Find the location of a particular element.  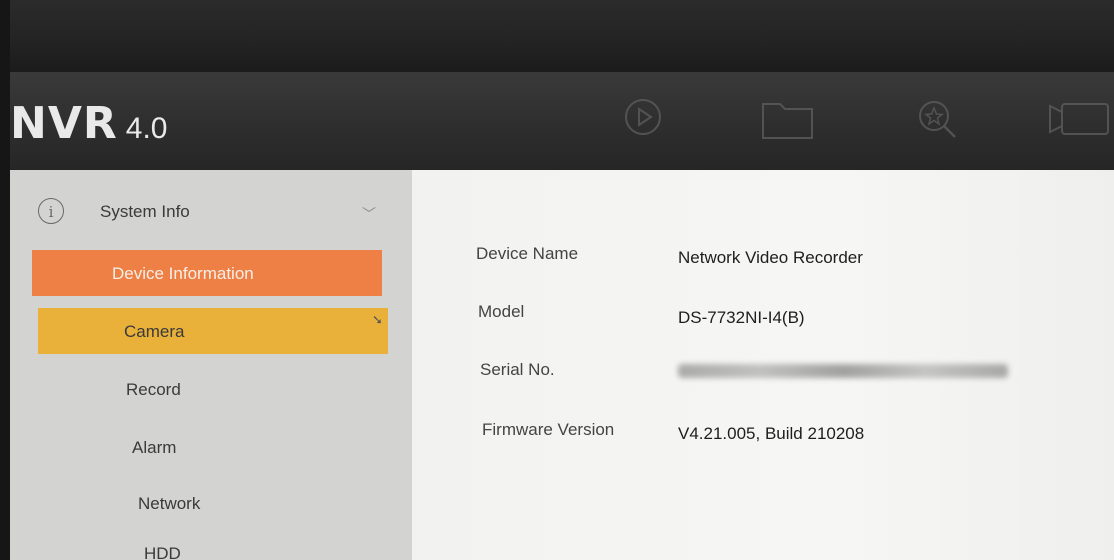

search-icon is located at coordinates (937, 121).